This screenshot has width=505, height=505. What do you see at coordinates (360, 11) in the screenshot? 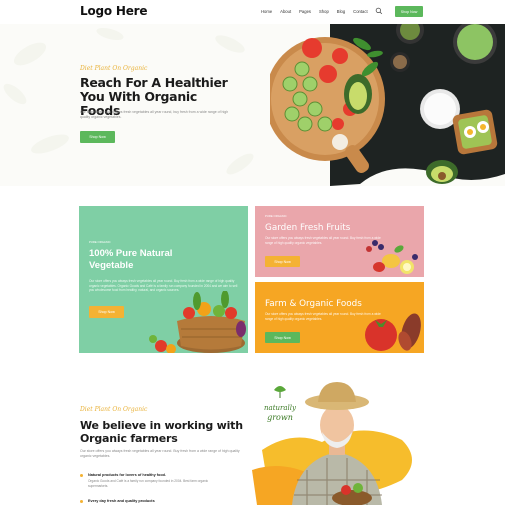
I see `nav-contact: Contact` at bounding box center [360, 11].